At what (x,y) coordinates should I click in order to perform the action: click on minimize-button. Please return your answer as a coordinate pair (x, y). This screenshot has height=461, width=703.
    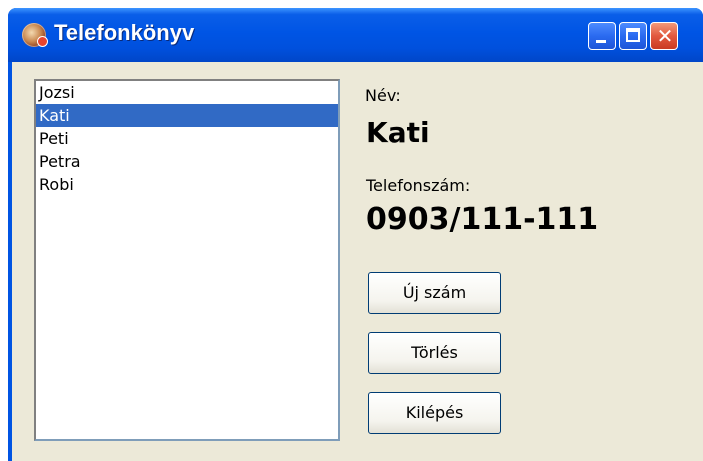
    Looking at the image, I should click on (602, 36).